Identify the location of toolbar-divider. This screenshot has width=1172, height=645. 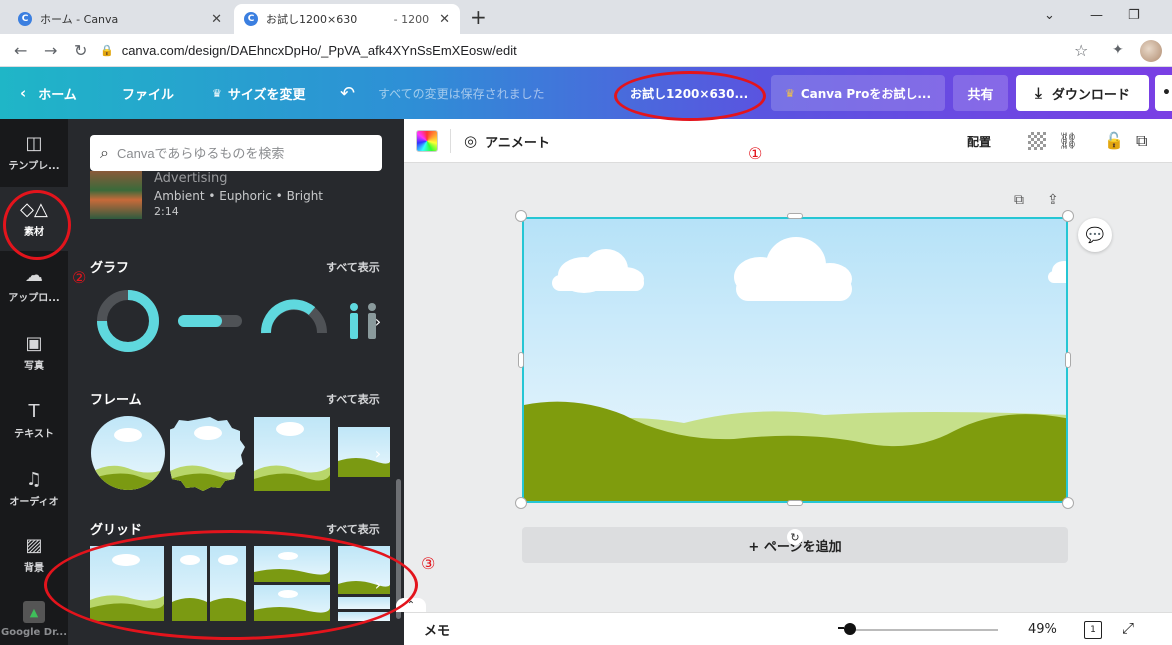
(450, 141).